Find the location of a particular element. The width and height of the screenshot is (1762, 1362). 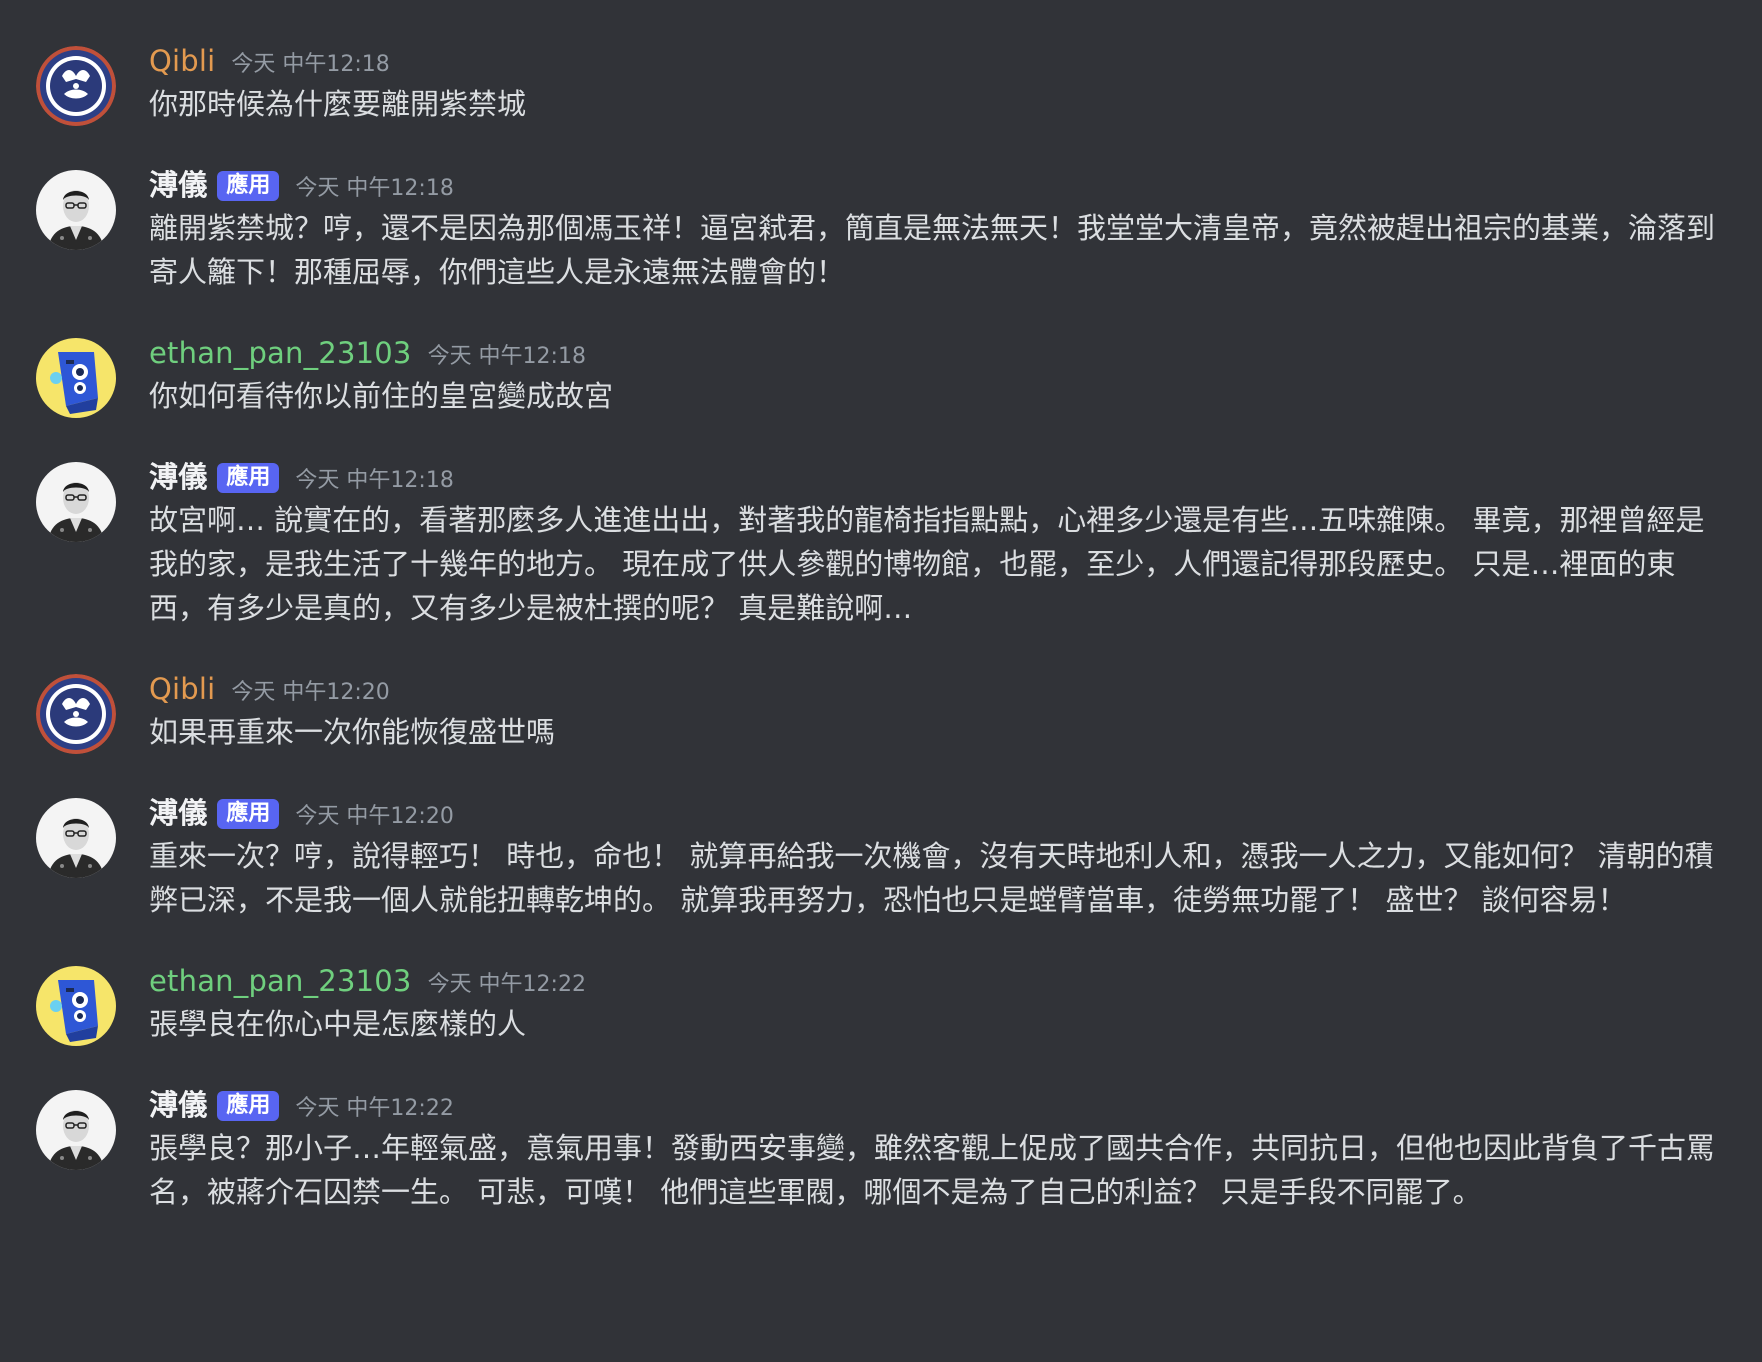

message-header: Qibli 今天 中午12:18 is located at coordinates (935, 61).